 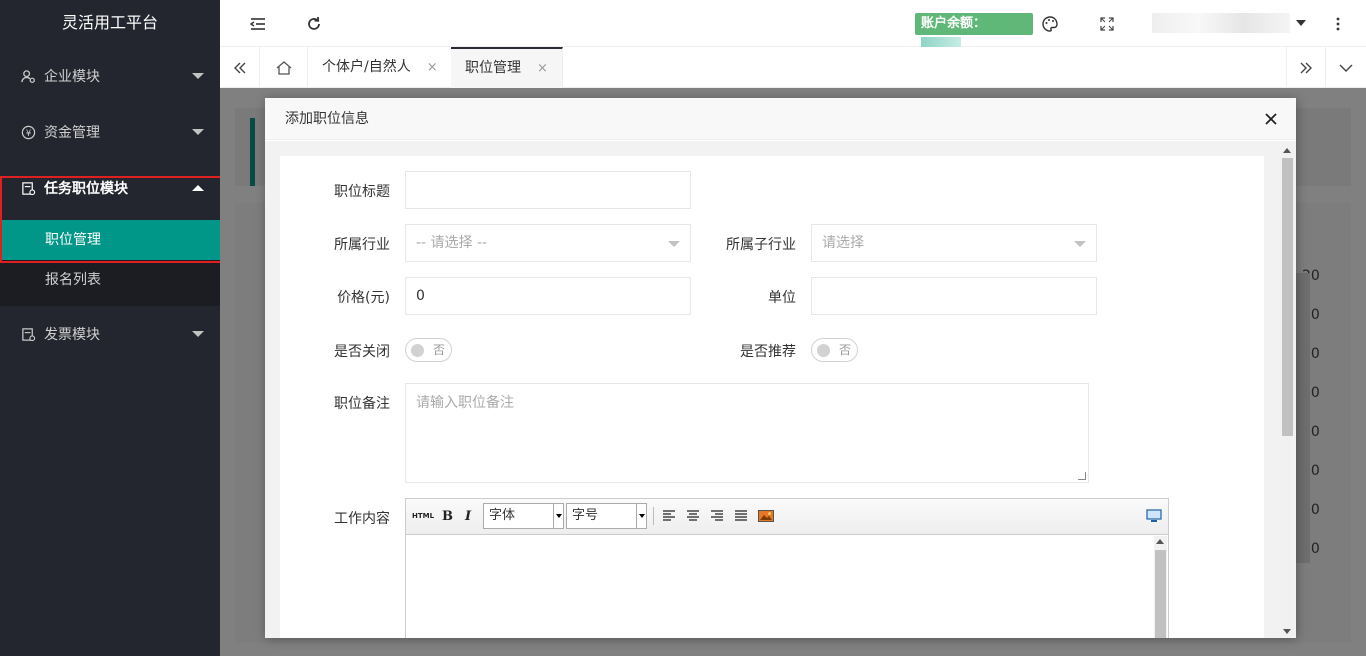 What do you see at coordinates (1287, 631) in the screenshot?
I see `scroll-down-arrow` at bounding box center [1287, 631].